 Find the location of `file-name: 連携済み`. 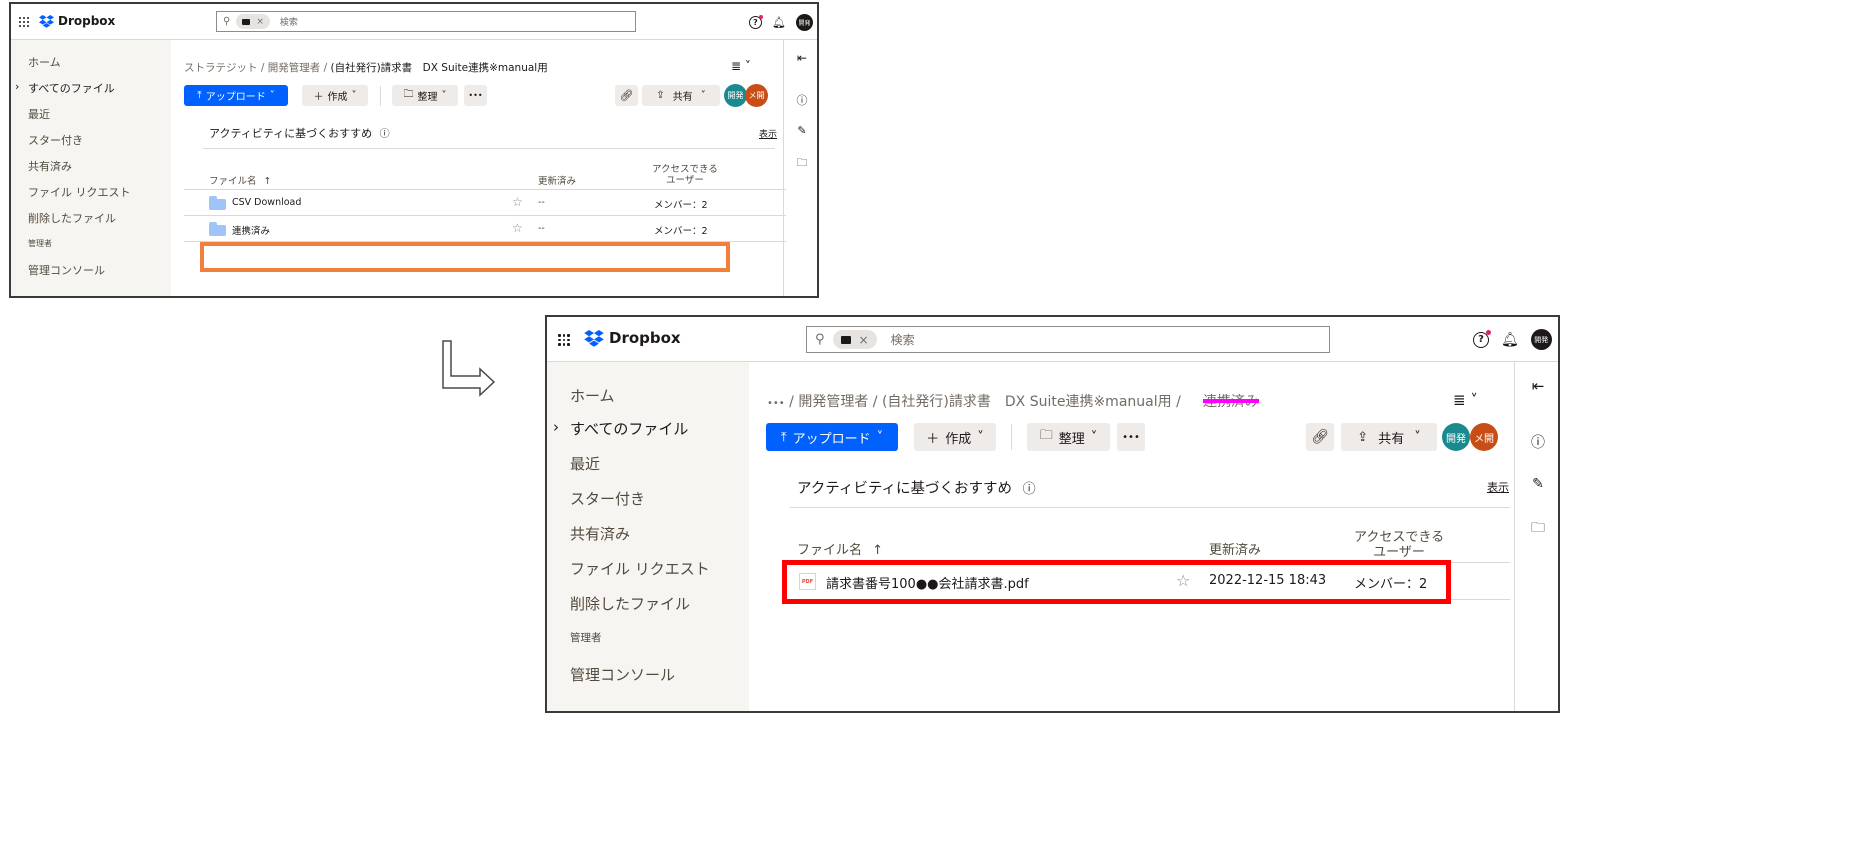

file-name: 連携済み is located at coordinates (251, 230).